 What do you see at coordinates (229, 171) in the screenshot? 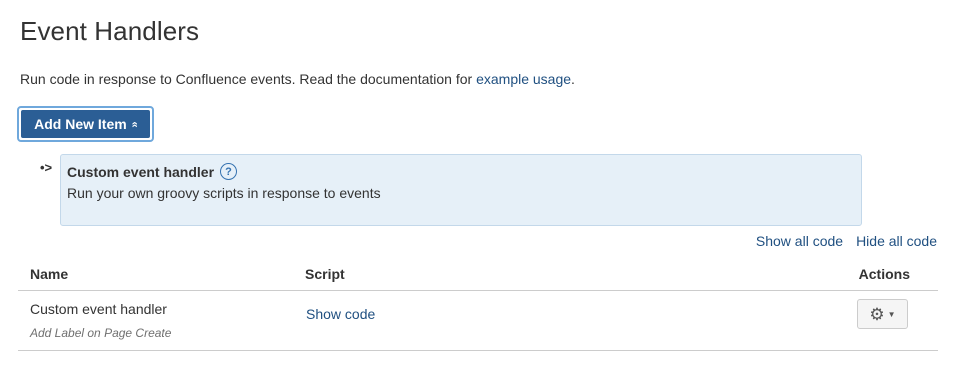
I see `help-icon: ?` at bounding box center [229, 171].